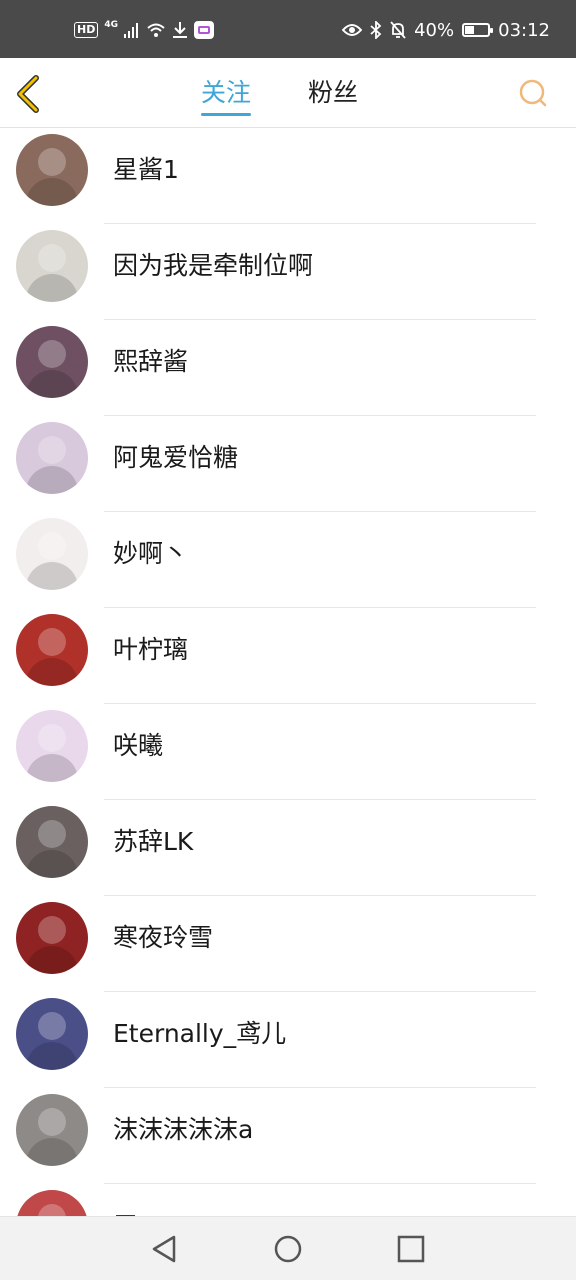  What do you see at coordinates (524, 30) in the screenshot?
I see `status-time: 03:12` at bounding box center [524, 30].